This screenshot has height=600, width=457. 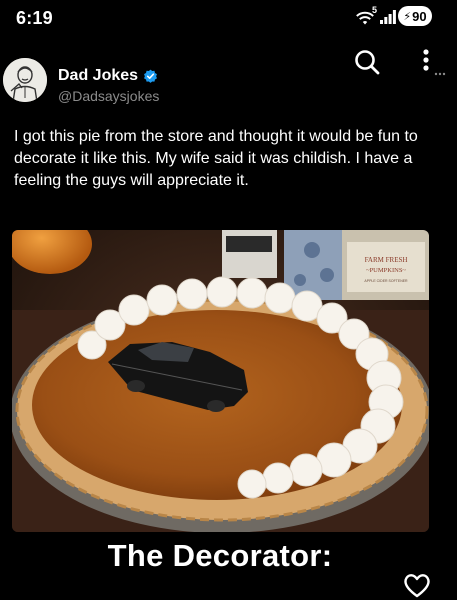 What do you see at coordinates (386, 270) in the screenshot?
I see `box-product: ~PUMPKINS~` at bounding box center [386, 270].